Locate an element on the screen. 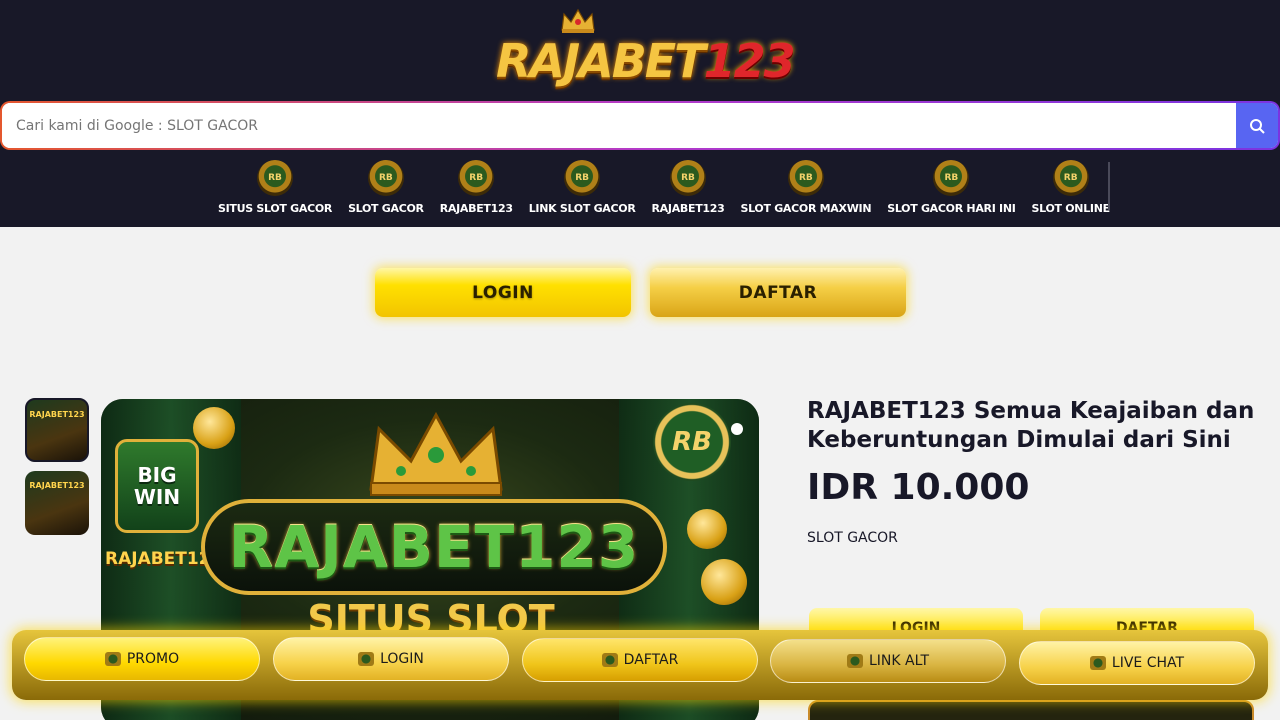  logo-word: RAJABET is located at coordinates (601, 61).